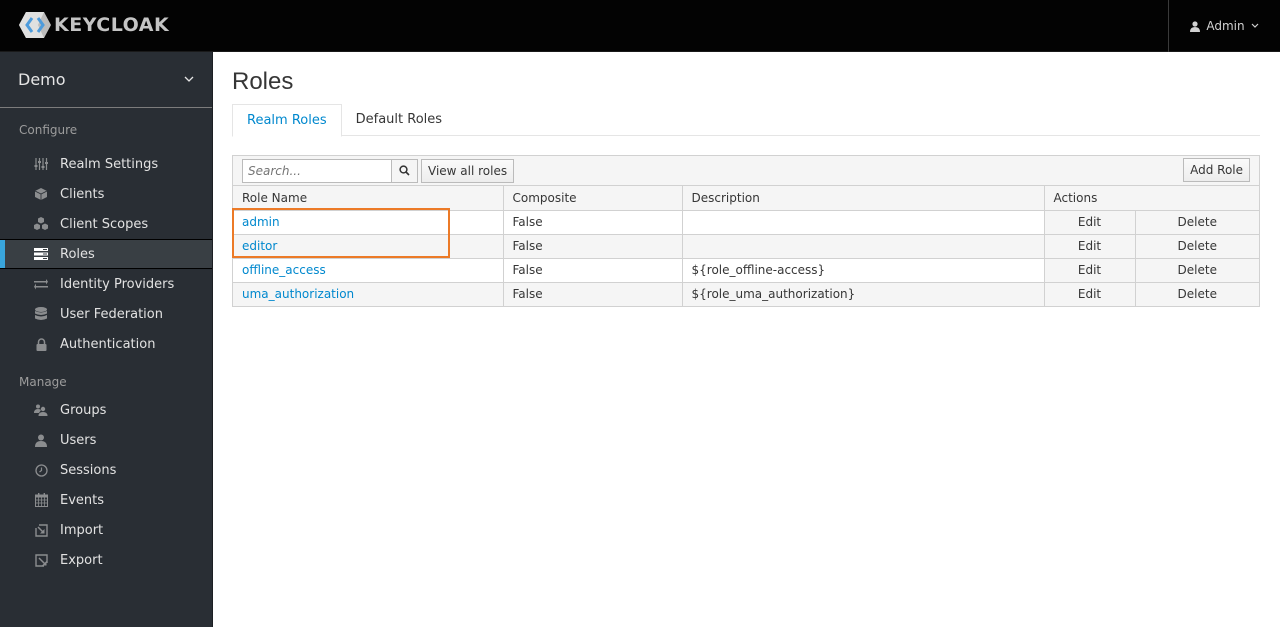 The height and width of the screenshot is (627, 1280). What do you see at coordinates (399, 120) in the screenshot?
I see `tab-default-roles: Default Roles` at bounding box center [399, 120].